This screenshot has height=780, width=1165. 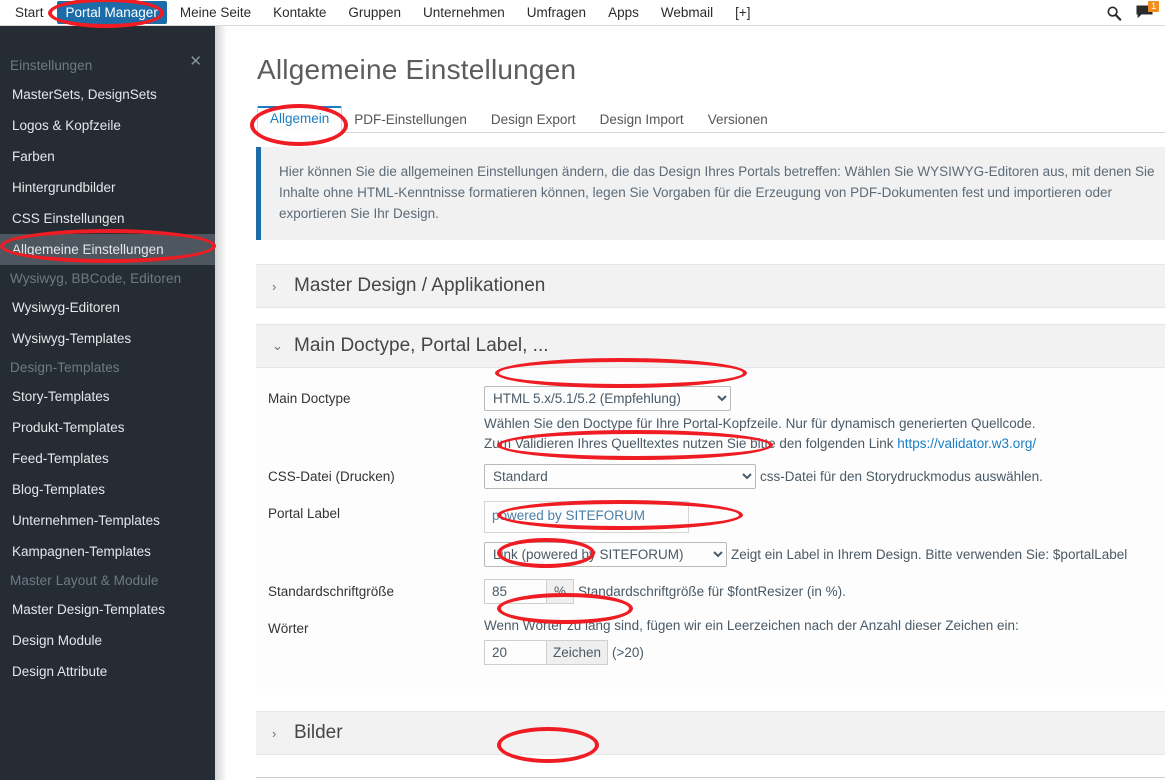 I want to click on nav-item-webmail: Webmail, so click(x=687, y=12).